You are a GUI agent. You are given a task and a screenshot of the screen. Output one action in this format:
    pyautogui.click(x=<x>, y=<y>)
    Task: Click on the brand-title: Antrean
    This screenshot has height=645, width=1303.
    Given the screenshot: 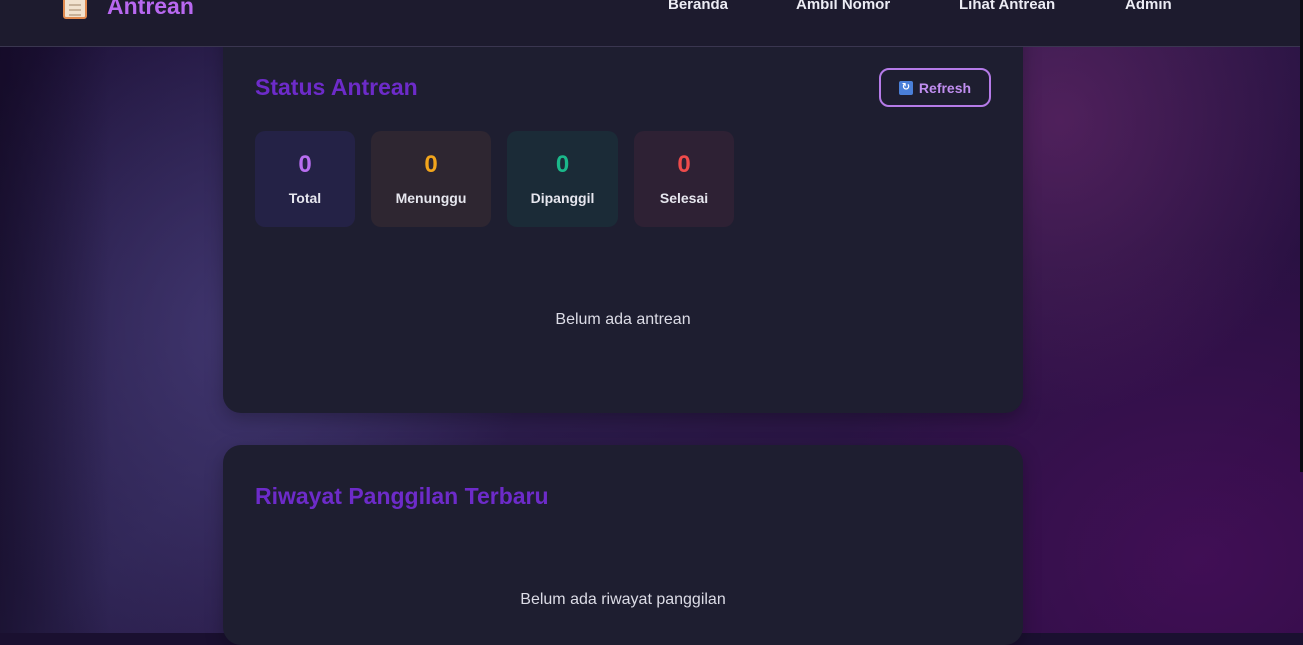 What is the action you would take?
    pyautogui.click(x=150, y=9)
    